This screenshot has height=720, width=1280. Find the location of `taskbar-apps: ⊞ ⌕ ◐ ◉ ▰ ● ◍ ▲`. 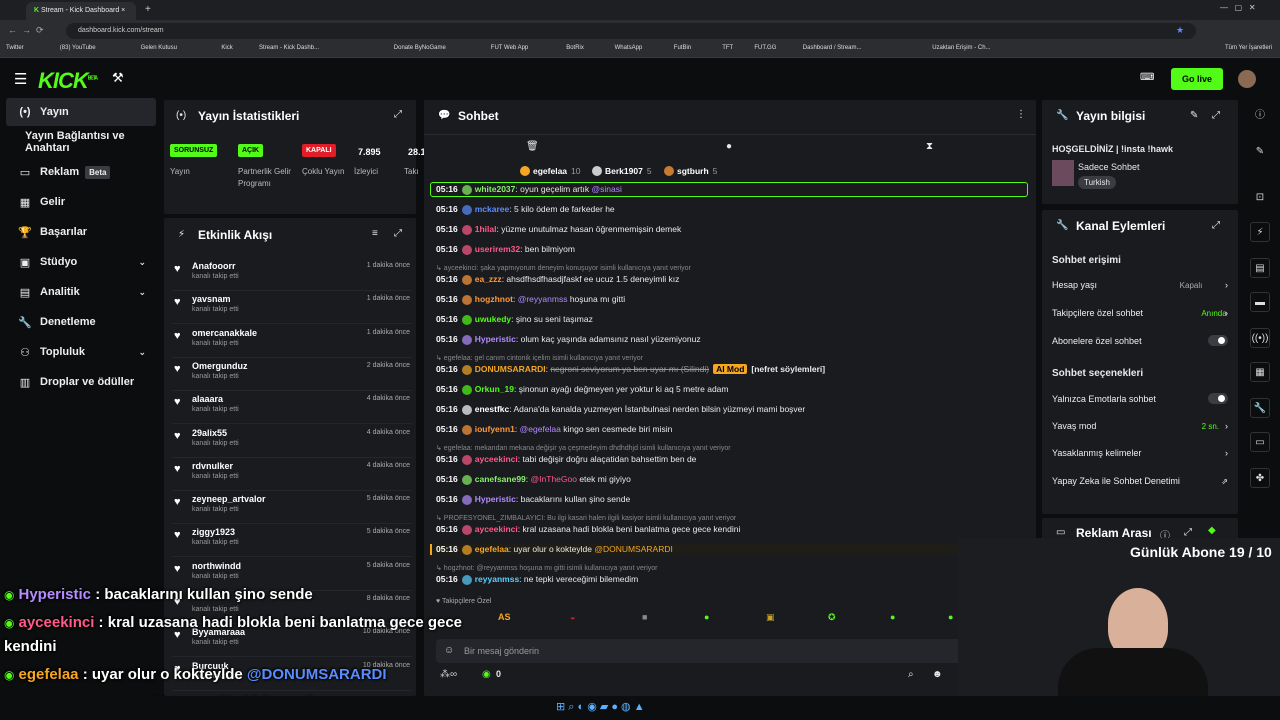

taskbar-apps: ⊞ ⌕ ◐ ◉ ▰ ● ◍ ▲ is located at coordinates (600, 707).